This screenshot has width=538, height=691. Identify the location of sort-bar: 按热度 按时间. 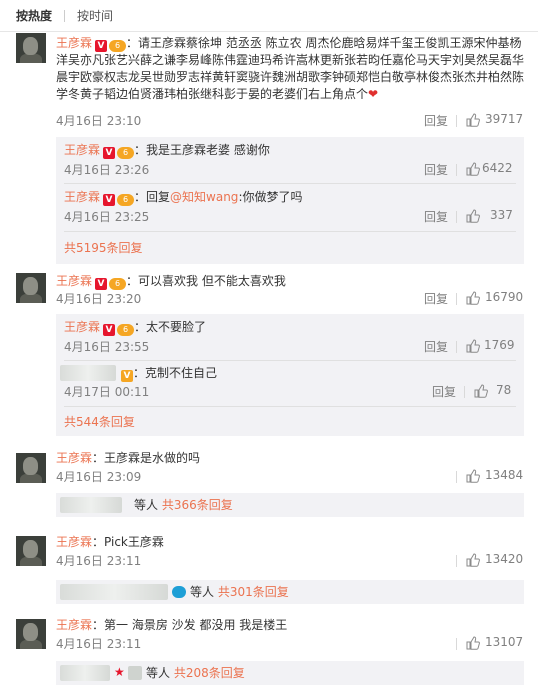
(269, 16).